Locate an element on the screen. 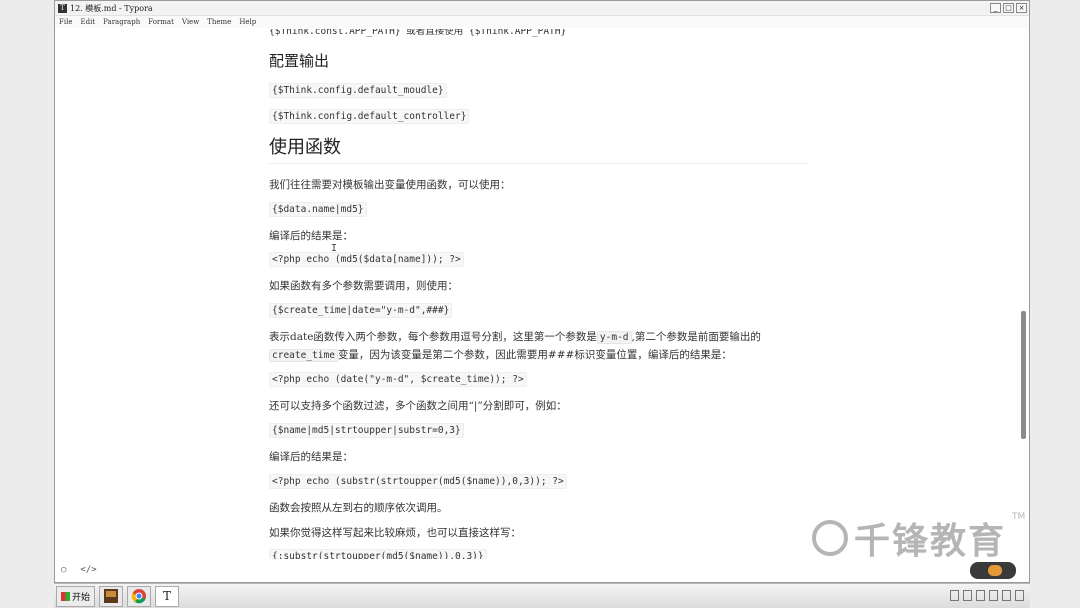 The image size is (1080, 608). source-code-toggle-icon: </> is located at coordinates (88, 570).